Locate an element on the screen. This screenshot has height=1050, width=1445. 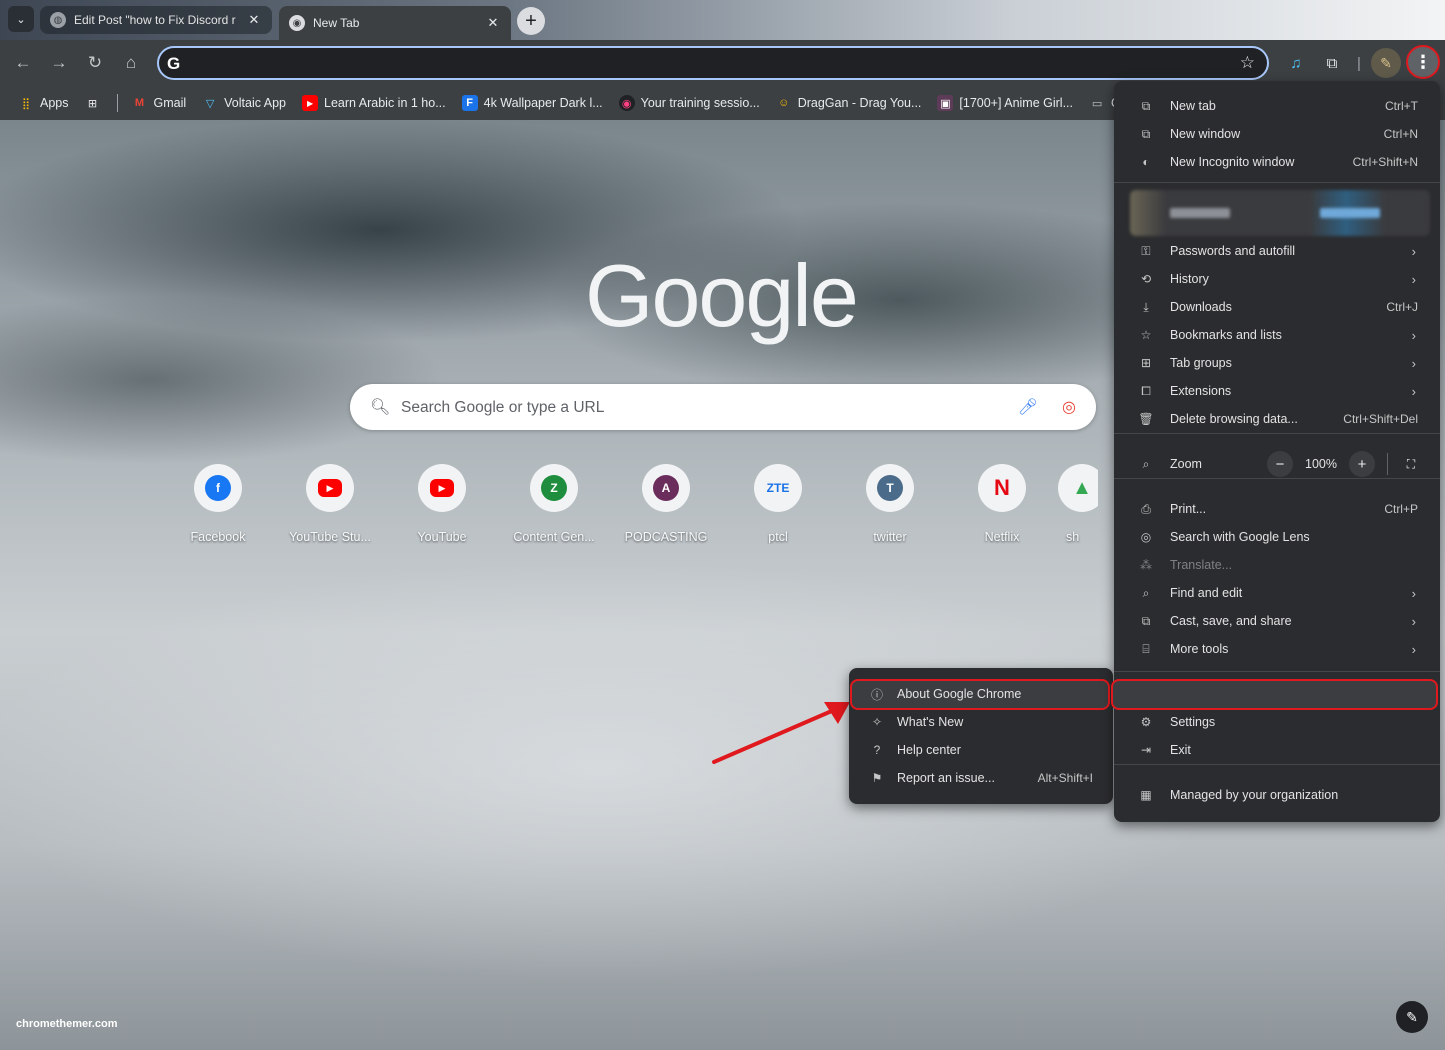
home-icon: ⌂ is located at coordinates (131, 63).